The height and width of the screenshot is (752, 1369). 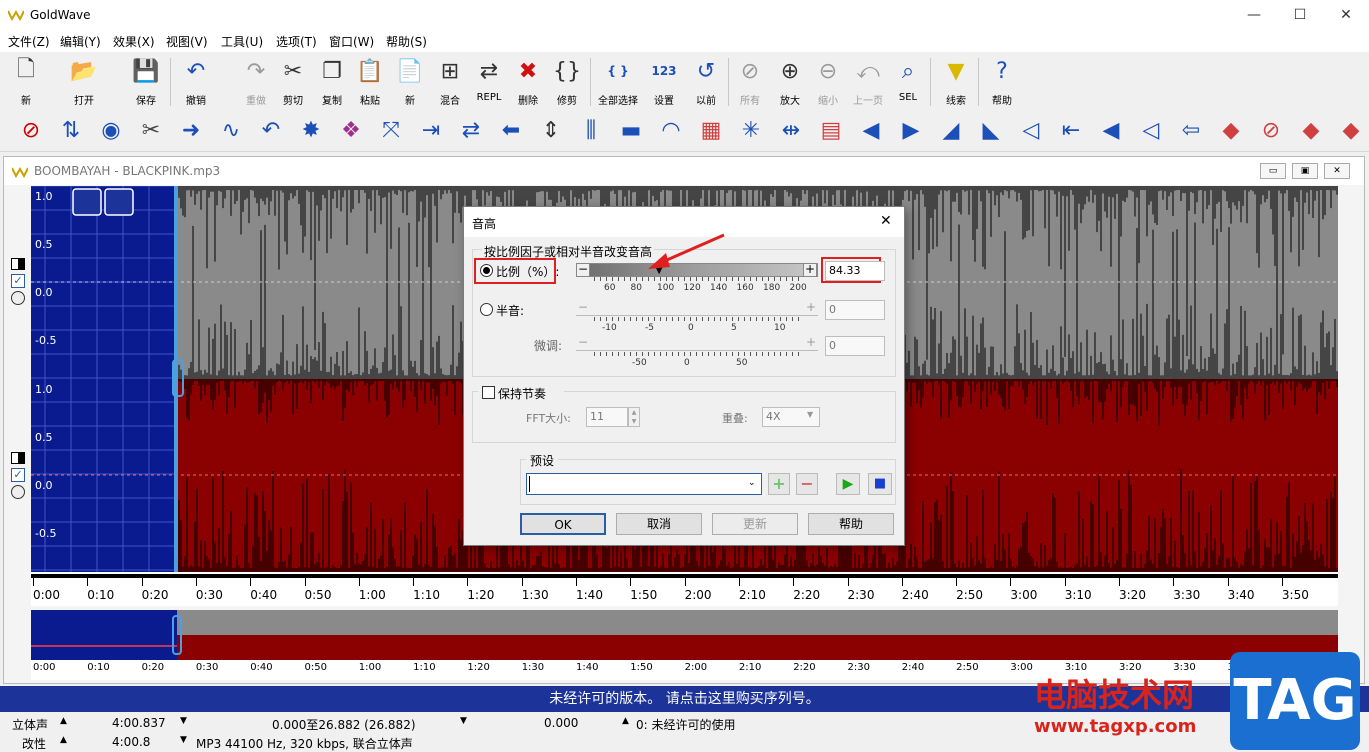 I want to click on toolbar-paste-new-button: 📄 新, so click(x=410, y=82).